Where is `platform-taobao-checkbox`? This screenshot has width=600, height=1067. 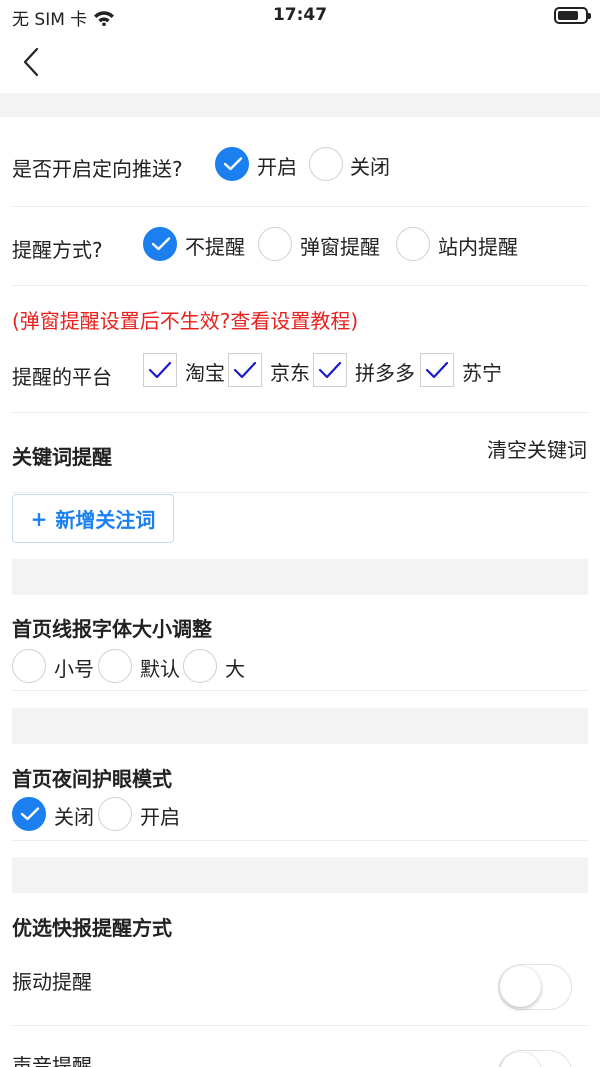
platform-taobao-checkbox is located at coordinates (160, 370).